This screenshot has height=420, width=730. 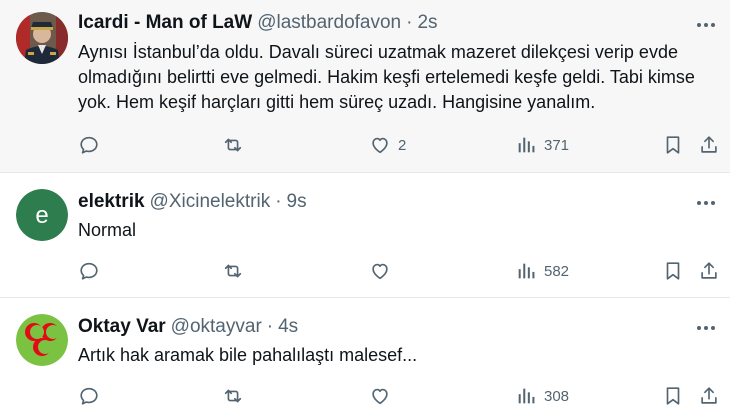 What do you see at coordinates (557, 145) in the screenshot?
I see `view-count: 371` at bounding box center [557, 145].